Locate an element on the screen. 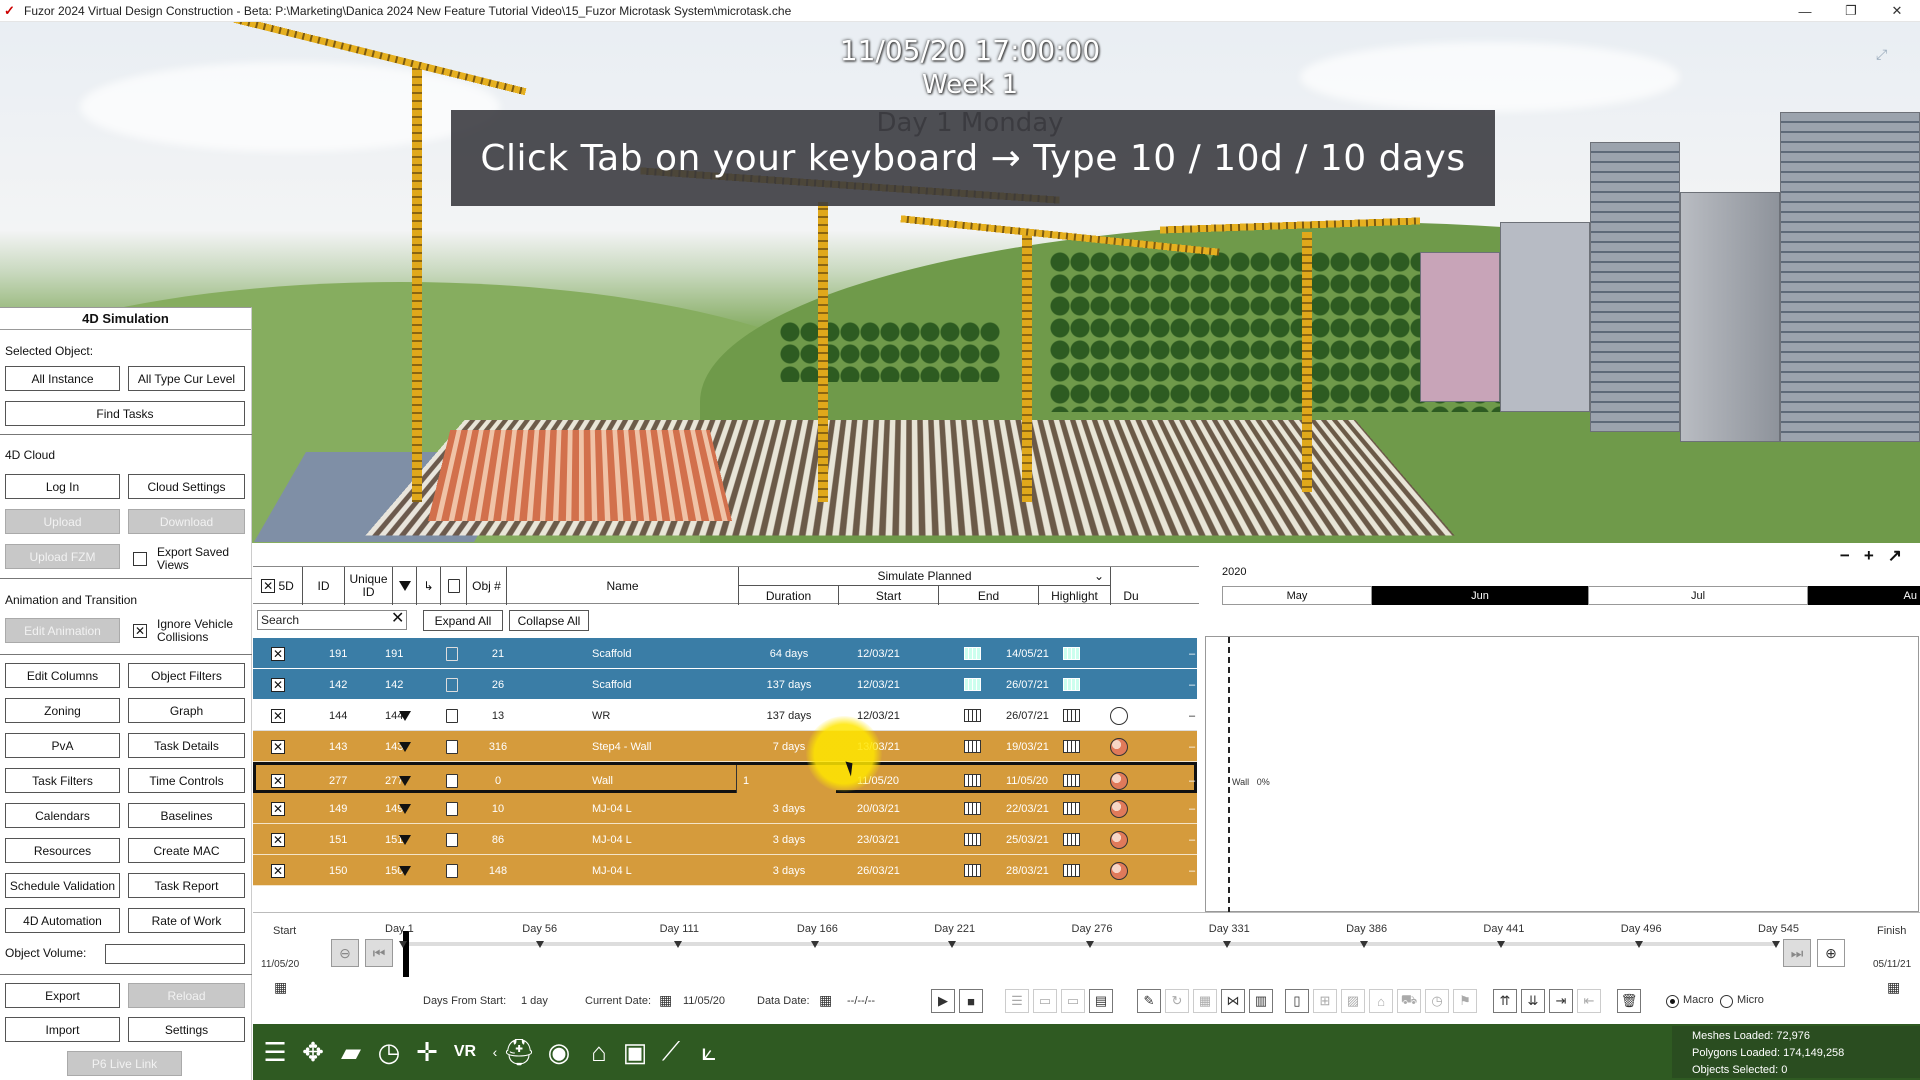  sort-down-icon: ⇊ is located at coordinates (1533, 1001).